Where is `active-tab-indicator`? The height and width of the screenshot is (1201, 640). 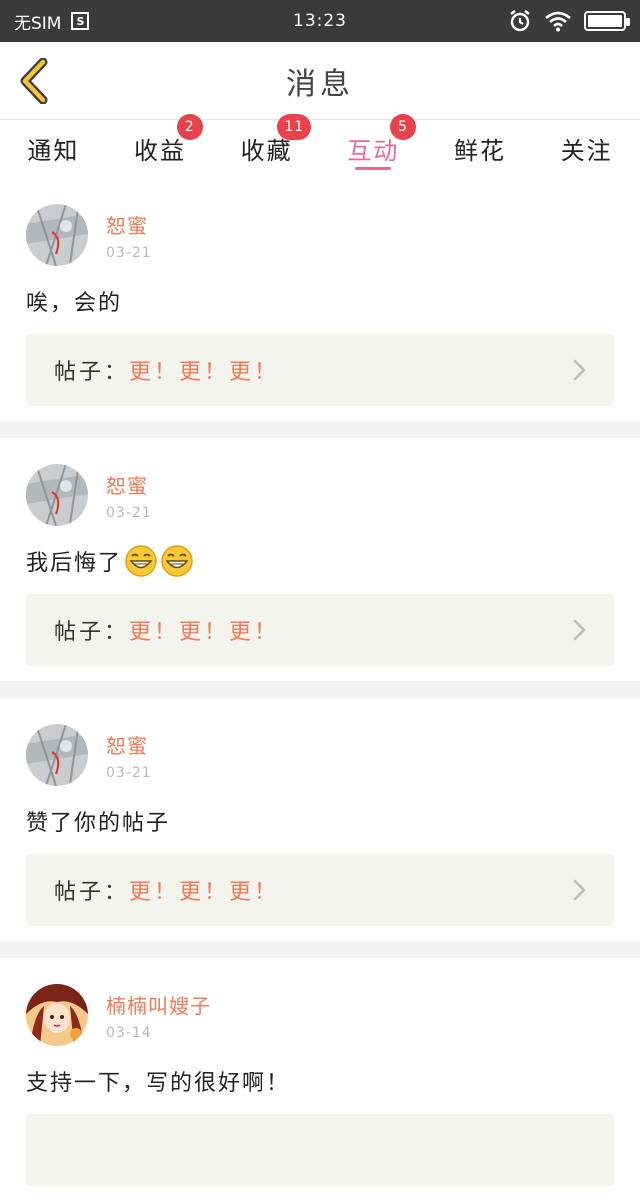
active-tab-indicator is located at coordinates (373, 168).